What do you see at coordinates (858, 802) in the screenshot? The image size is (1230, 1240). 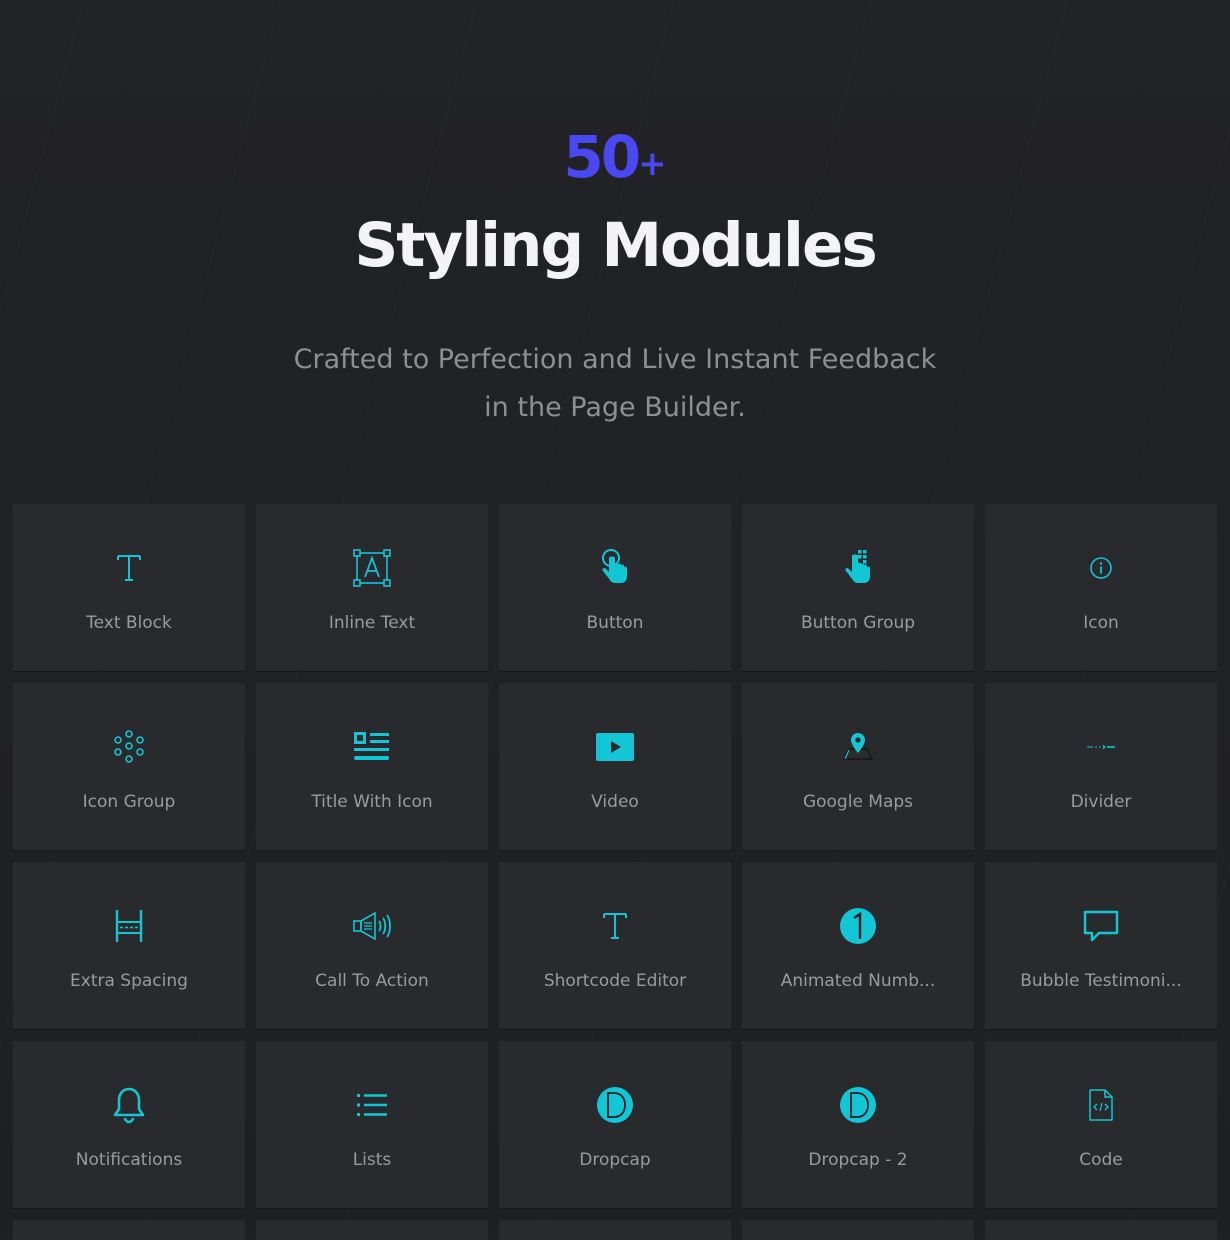 I see `module-label: Google Maps` at bounding box center [858, 802].